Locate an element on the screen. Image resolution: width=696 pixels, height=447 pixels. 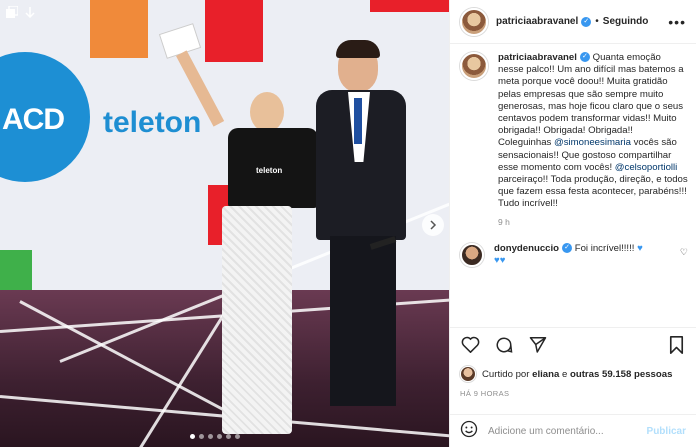
red-panel-right is located at coordinates (409, 6).